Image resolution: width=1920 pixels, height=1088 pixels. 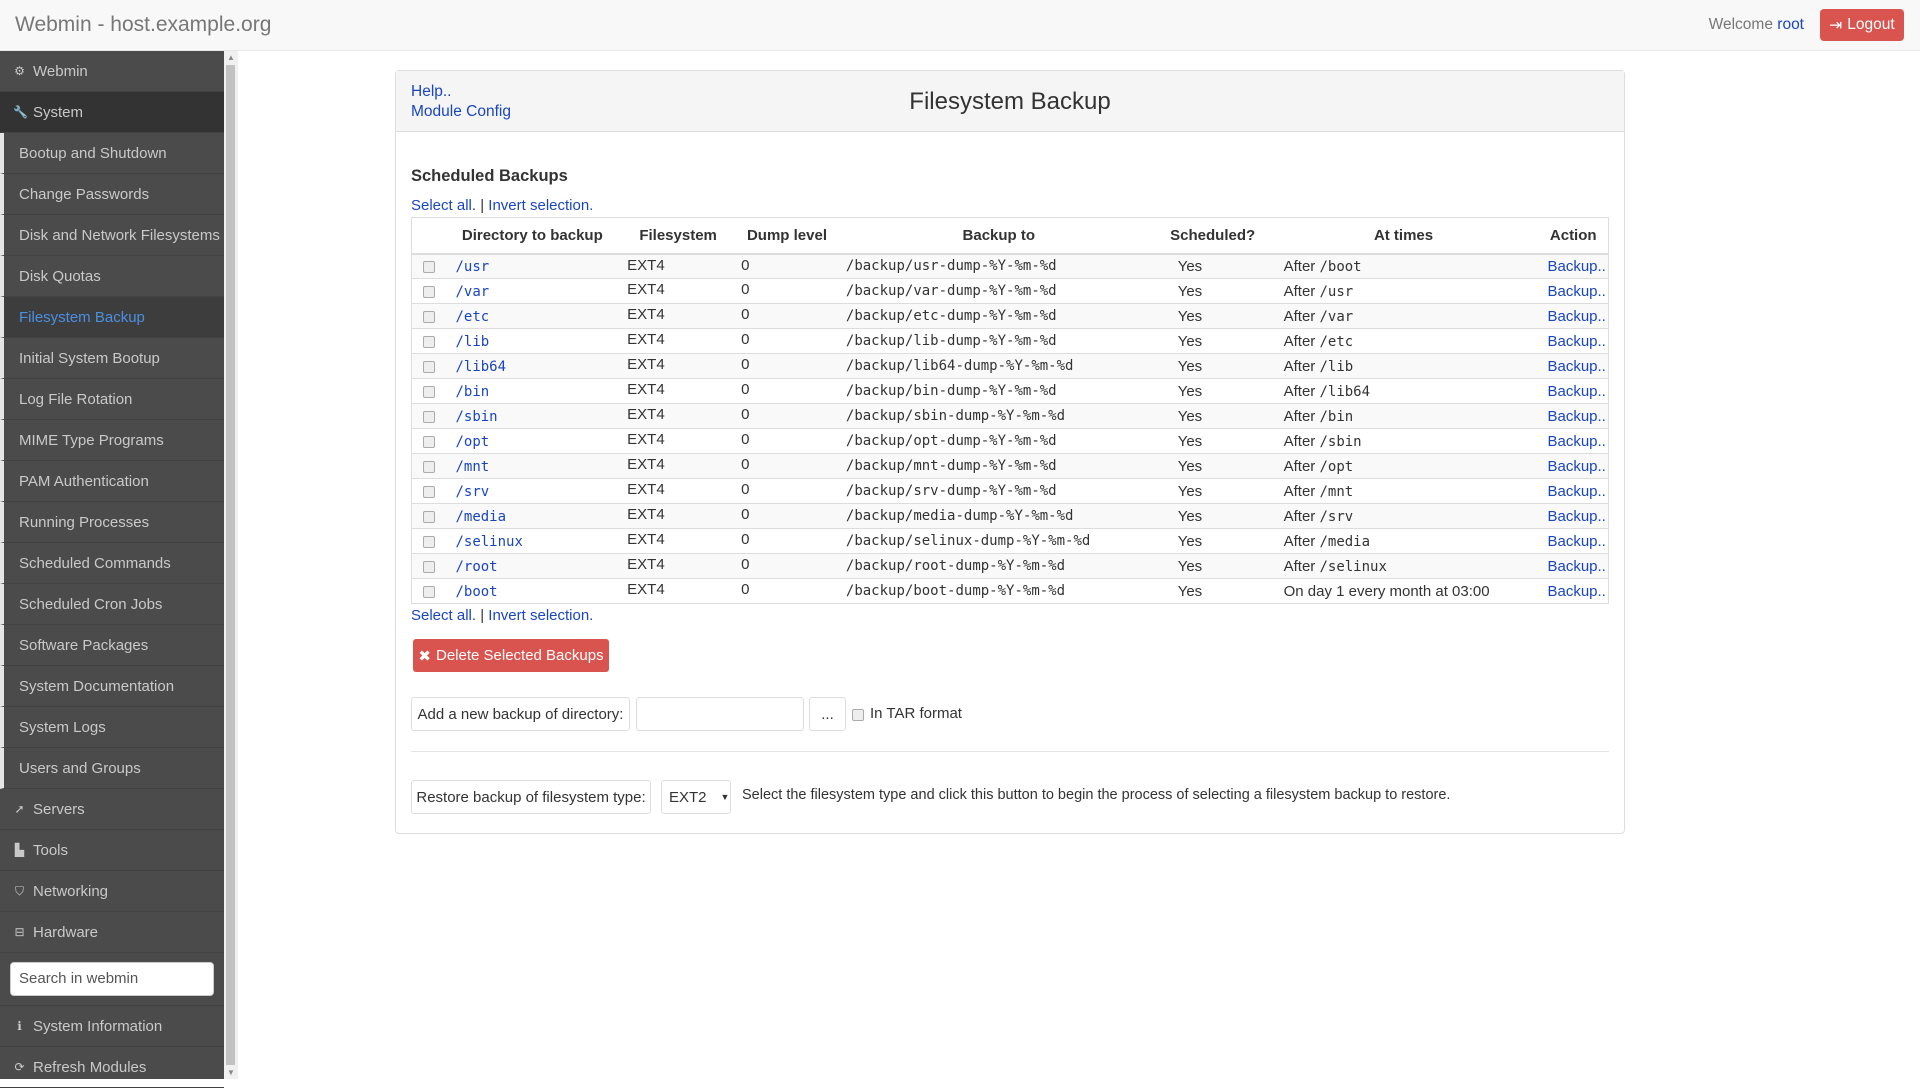 What do you see at coordinates (112, 891) in the screenshot?
I see `sidebar-category-networking: ⛉ Networking` at bounding box center [112, 891].